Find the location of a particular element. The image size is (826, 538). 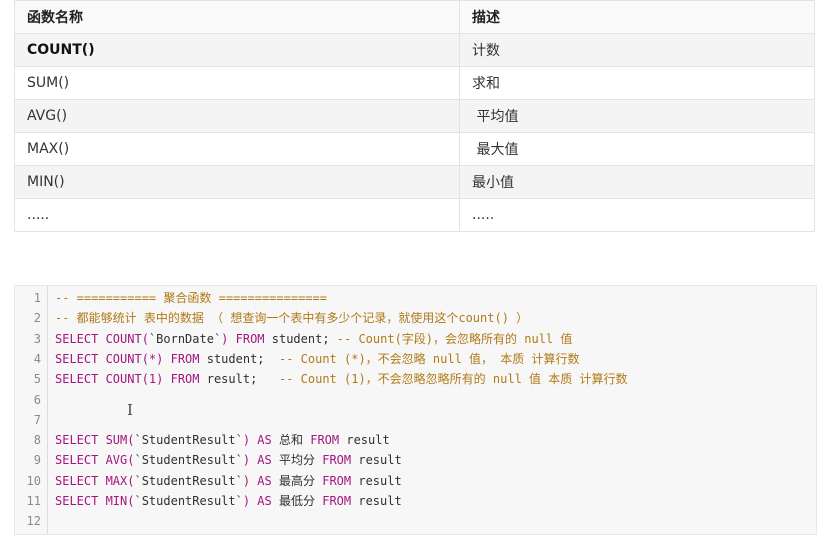

column-header-function-name: 函数名称 is located at coordinates (237, 17).